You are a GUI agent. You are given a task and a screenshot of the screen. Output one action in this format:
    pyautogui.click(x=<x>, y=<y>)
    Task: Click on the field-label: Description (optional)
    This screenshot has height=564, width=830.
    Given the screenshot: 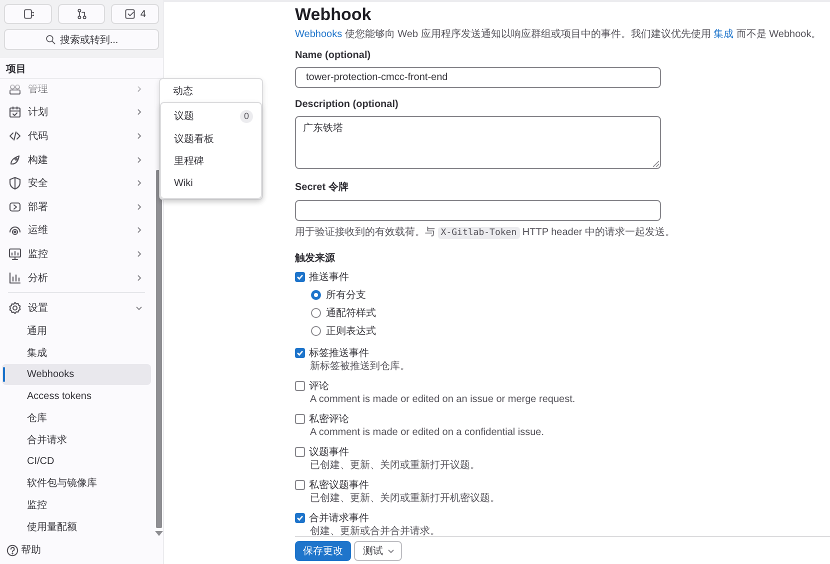 What is the action you would take?
    pyautogui.click(x=346, y=104)
    